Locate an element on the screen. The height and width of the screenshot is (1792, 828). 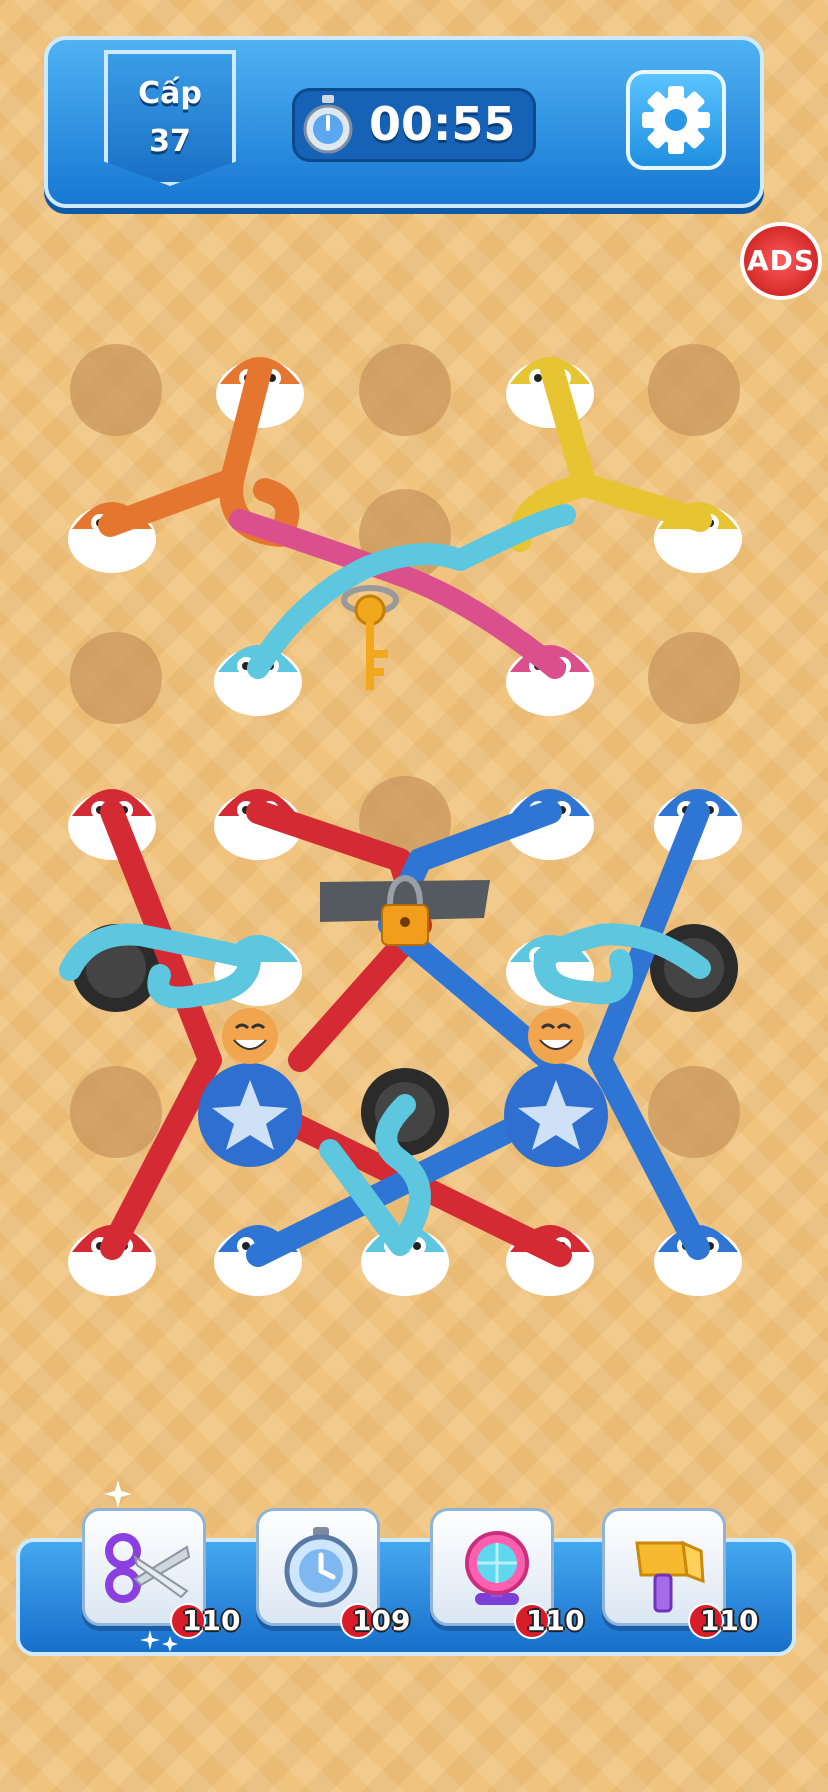
key-icon is located at coordinates (370, 637).